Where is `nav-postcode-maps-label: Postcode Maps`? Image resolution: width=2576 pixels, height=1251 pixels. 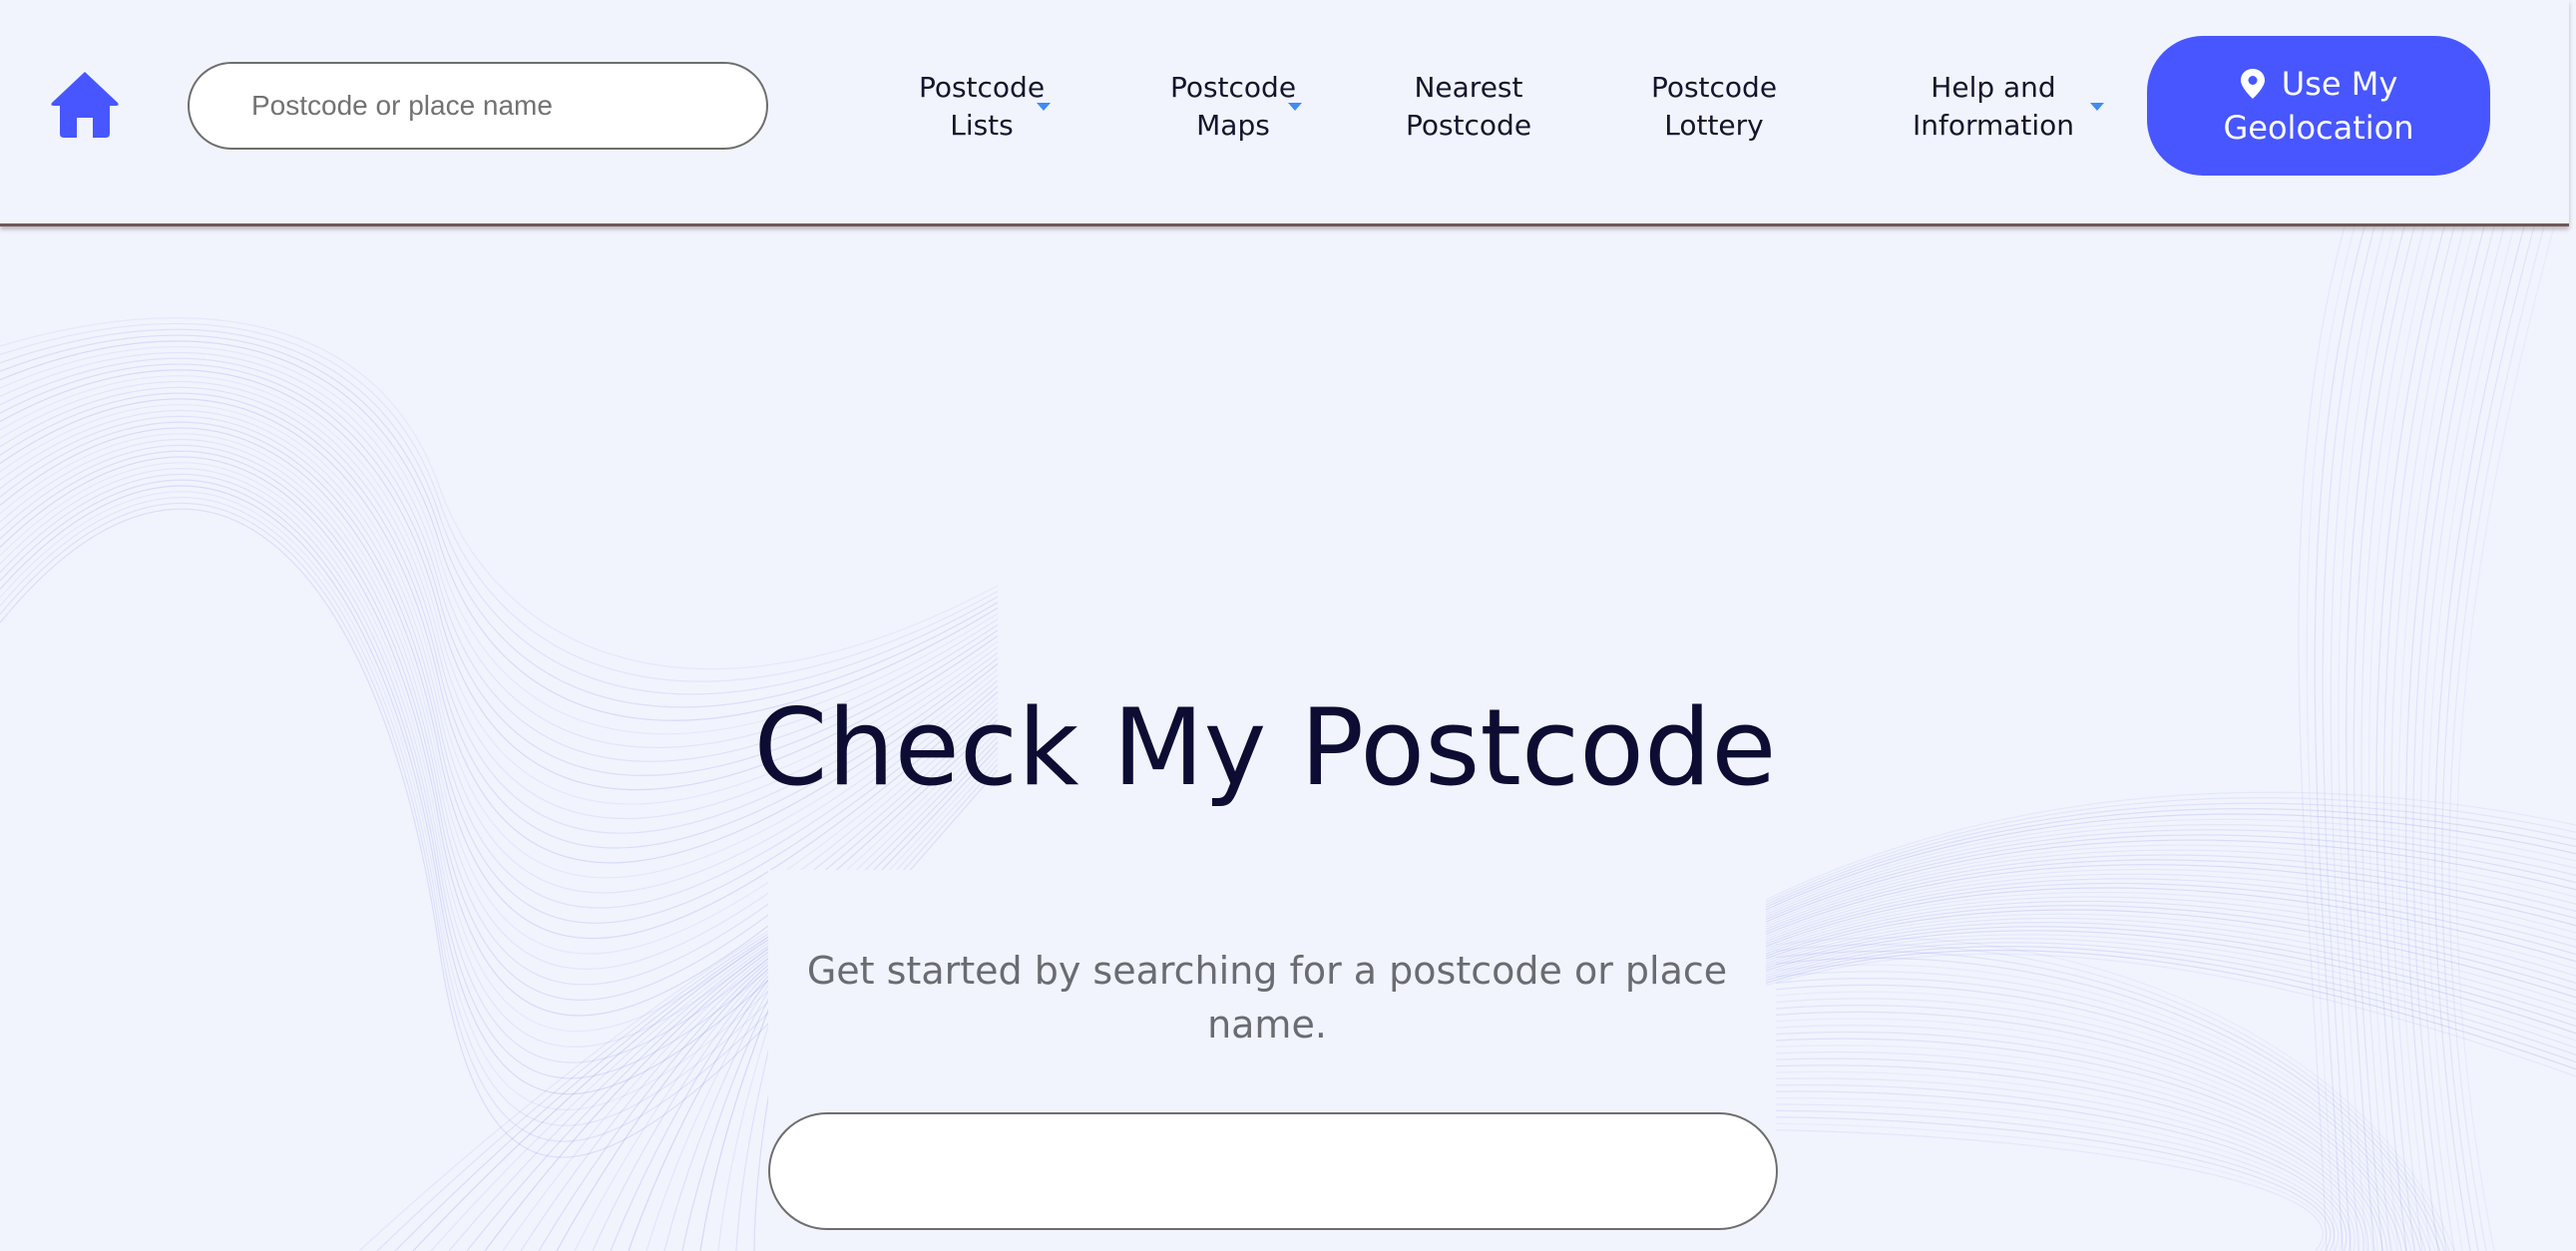 nav-postcode-maps-label: Postcode Maps is located at coordinates (1233, 106).